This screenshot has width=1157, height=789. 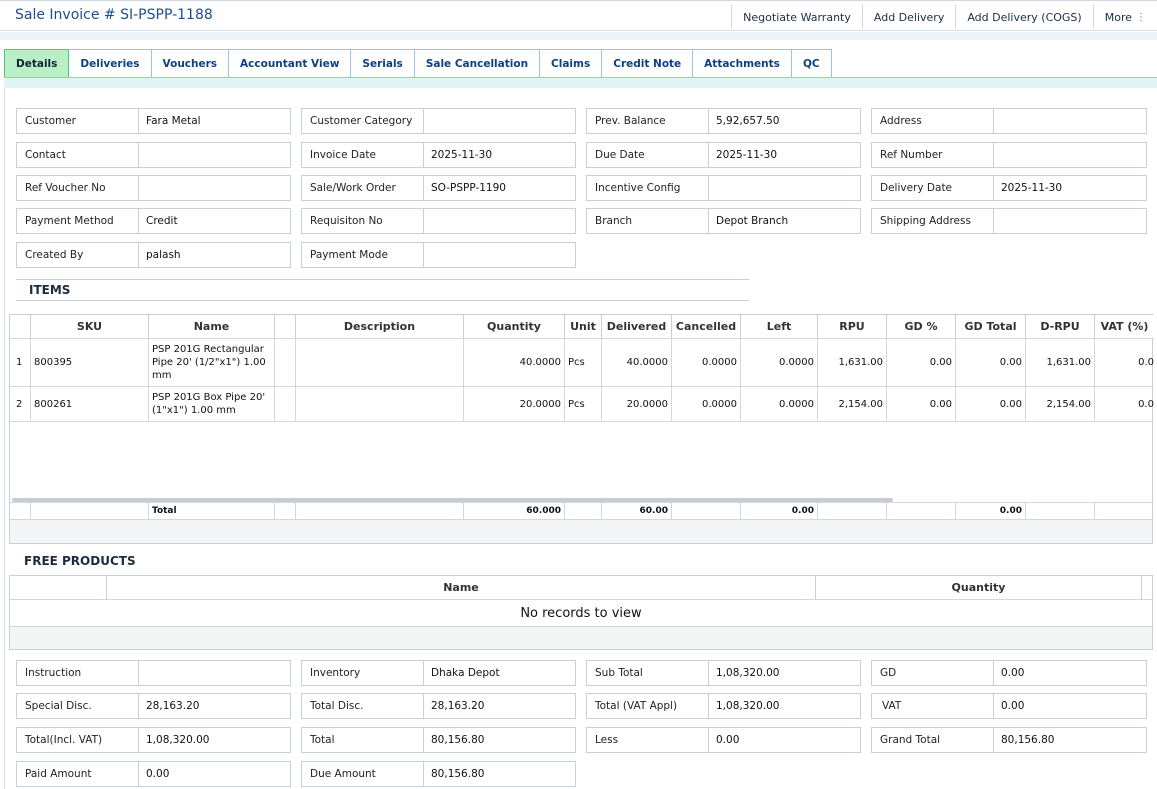 What do you see at coordinates (706, 326) in the screenshot?
I see `col-header-cancelled: Cancelled` at bounding box center [706, 326].